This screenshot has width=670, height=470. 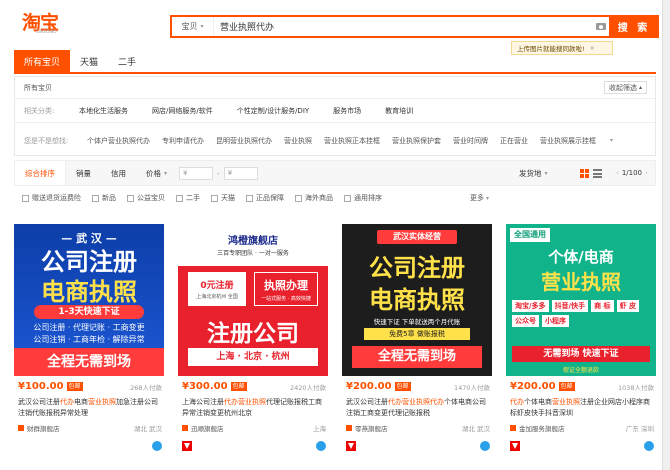 What do you see at coordinates (416, 141) in the screenshot?
I see `suggest-item: 营业执照保护套` at bounding box center [416, 141].